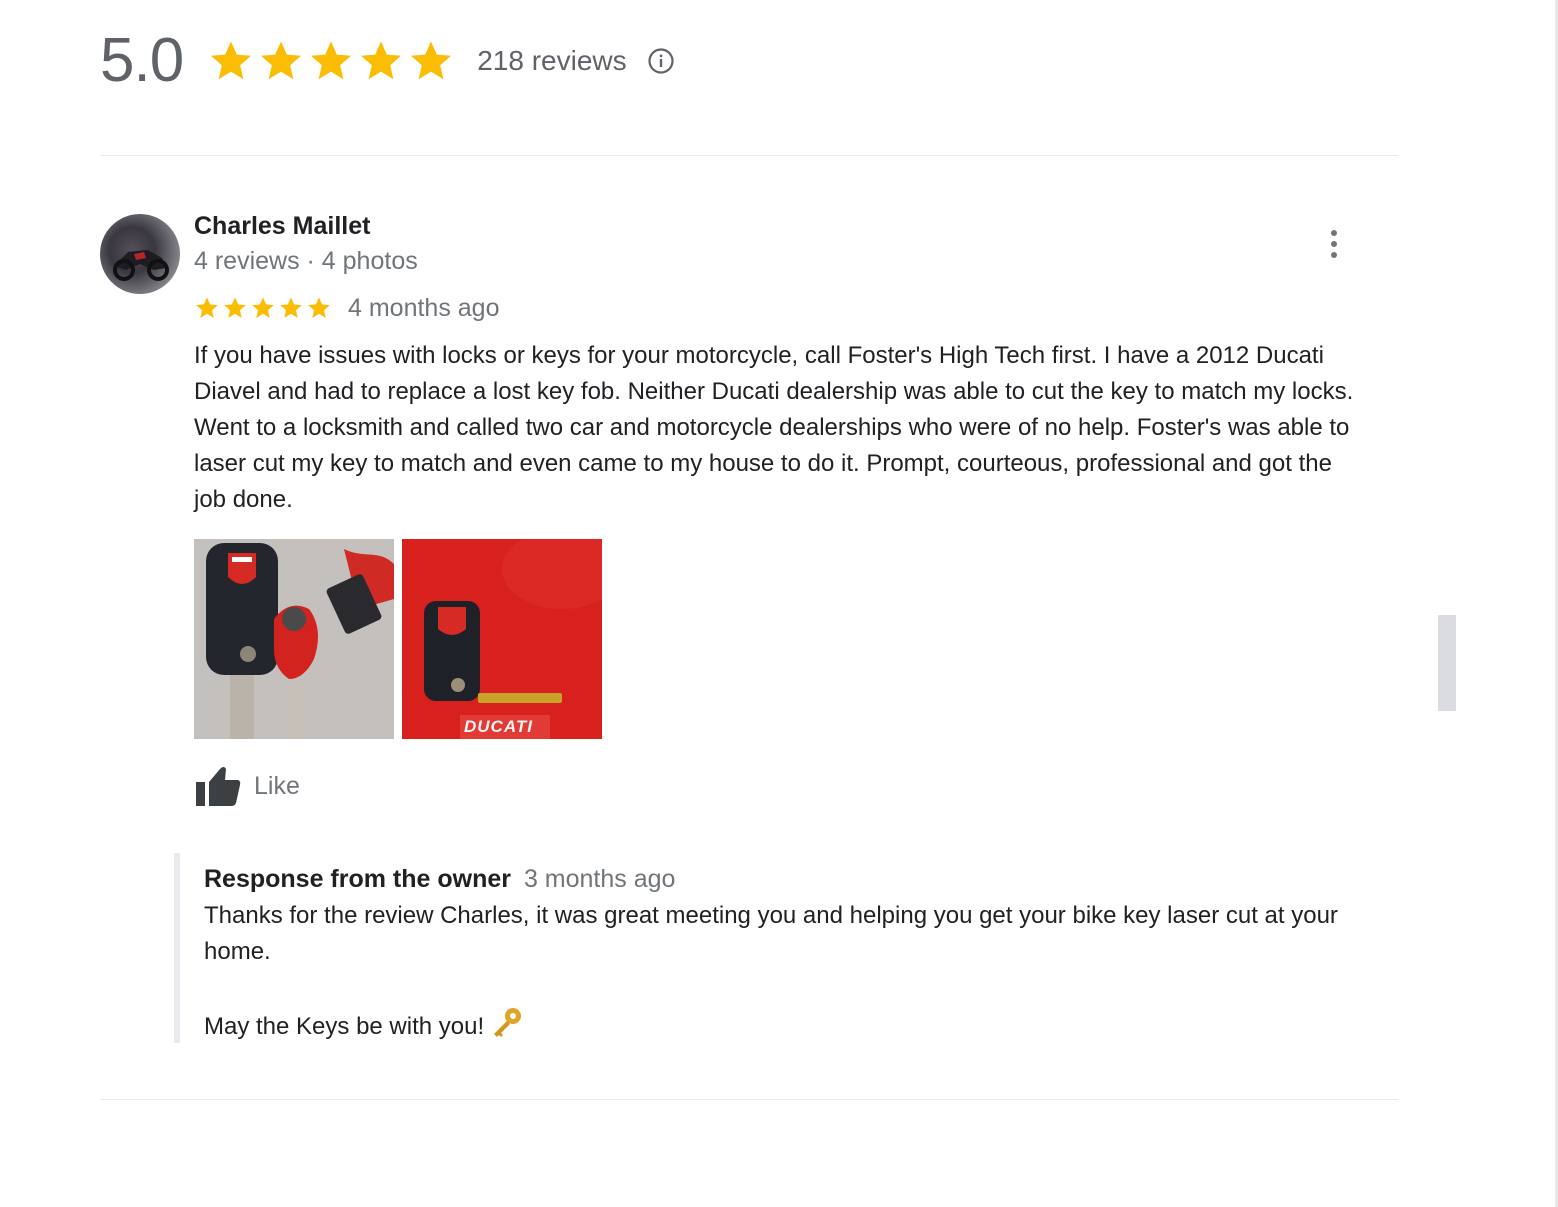 Image resolution: width=1558 pixels, height=1207 pixels. I want to click on photo-caption: DUCATI, so click(498, 726).